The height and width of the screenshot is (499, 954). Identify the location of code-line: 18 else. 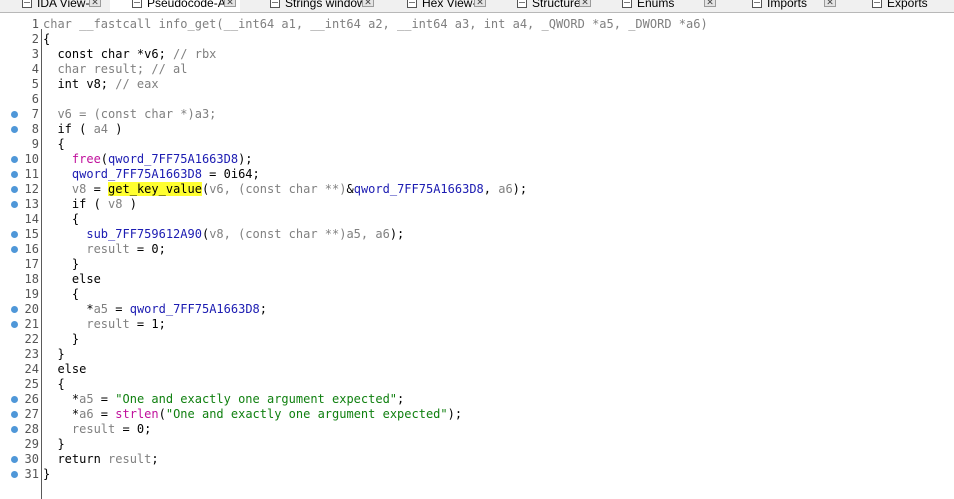
(477, 279).